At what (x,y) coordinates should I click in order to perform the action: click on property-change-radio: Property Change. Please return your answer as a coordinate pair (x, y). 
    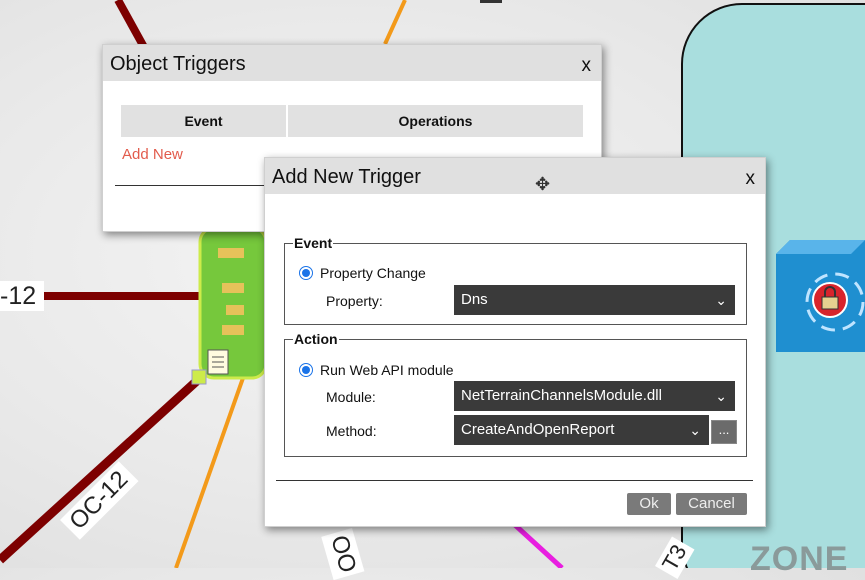
    Looking at the image, I should click on (362, 273).